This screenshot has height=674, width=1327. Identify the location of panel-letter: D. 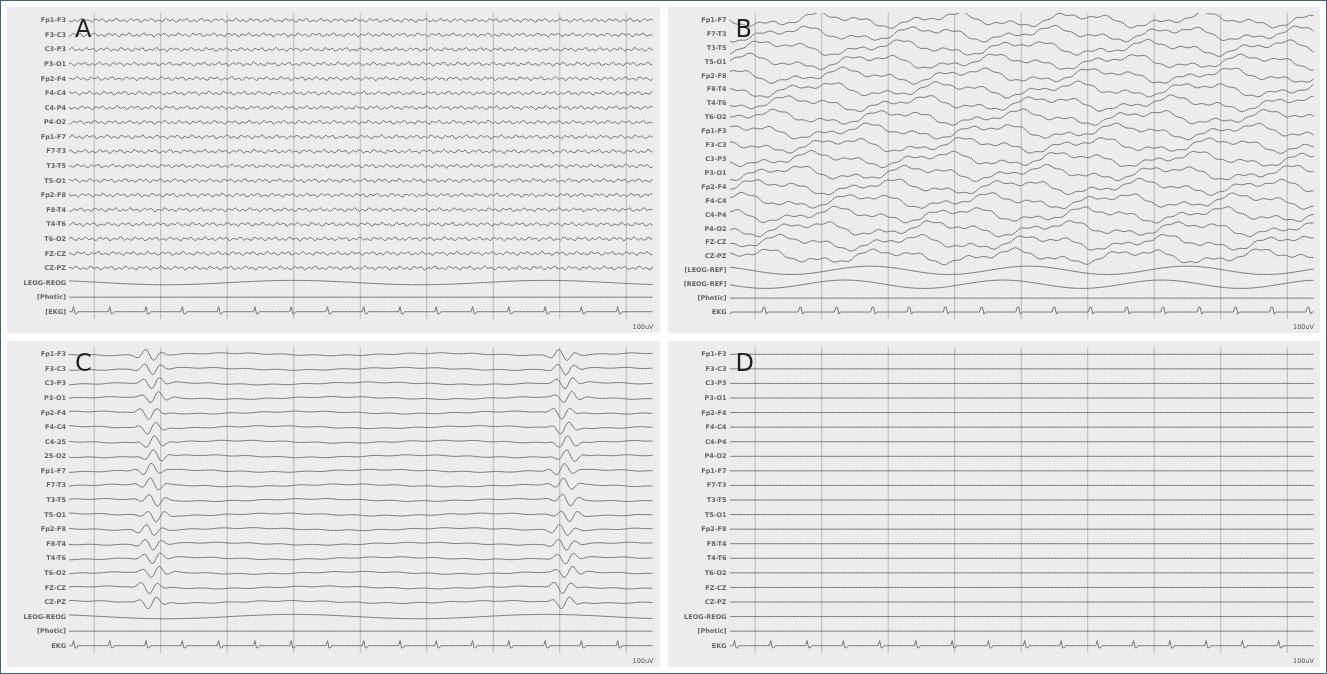
(744, 363).